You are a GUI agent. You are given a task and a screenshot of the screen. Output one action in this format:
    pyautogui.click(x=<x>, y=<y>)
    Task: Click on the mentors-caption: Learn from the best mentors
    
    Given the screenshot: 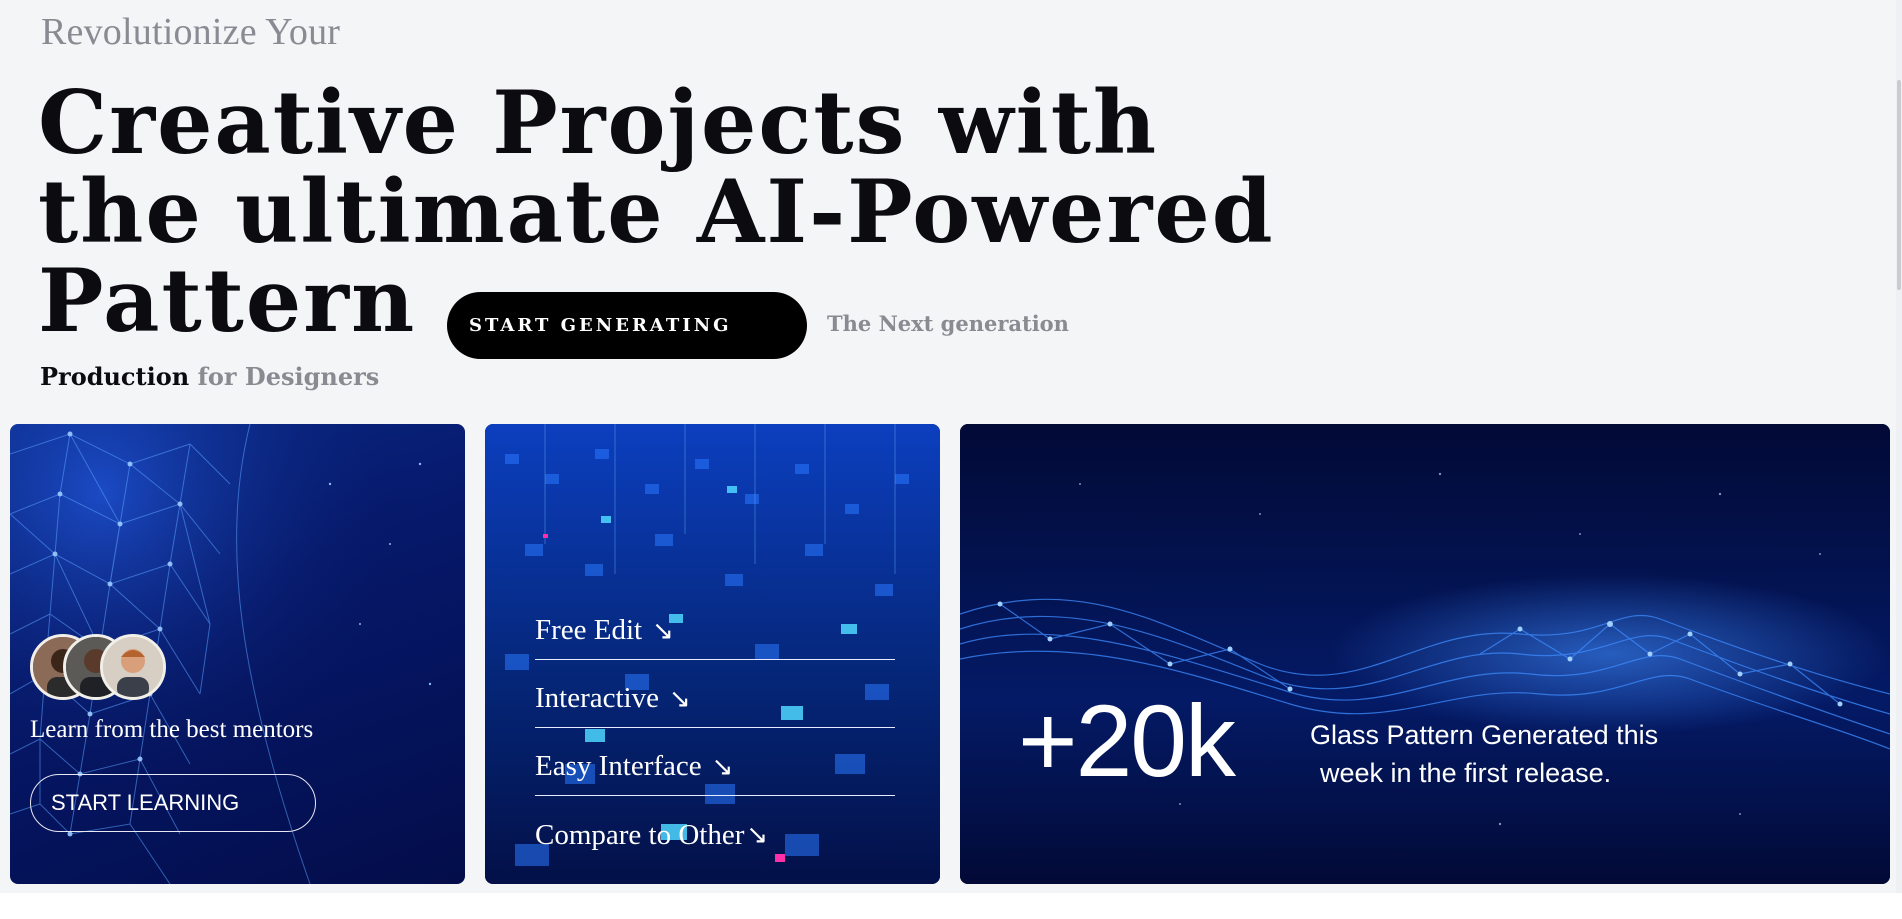 What is the action you would take?
    pyautogui.click(x=172, y=729)
    